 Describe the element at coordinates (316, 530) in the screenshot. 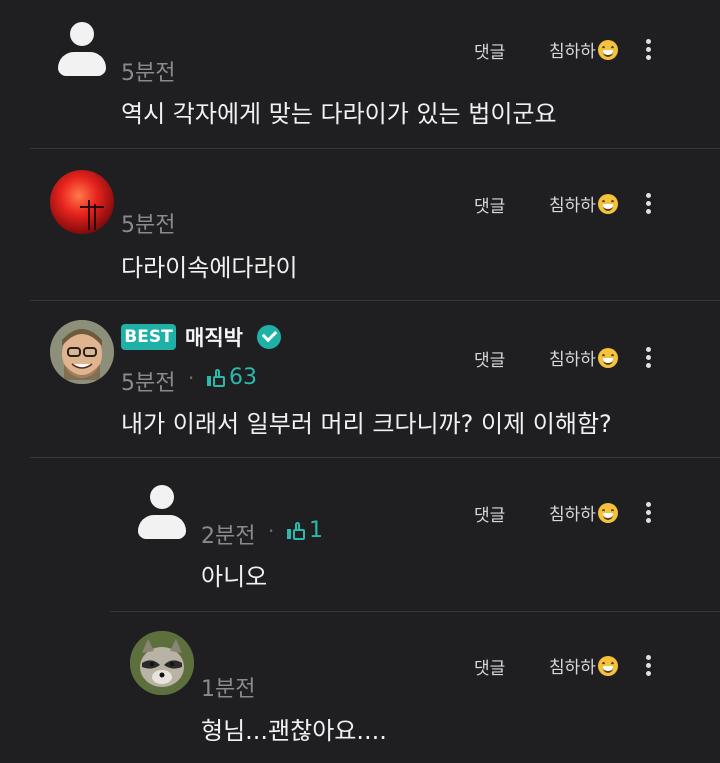

I see `like-count-value: 1` at that location.